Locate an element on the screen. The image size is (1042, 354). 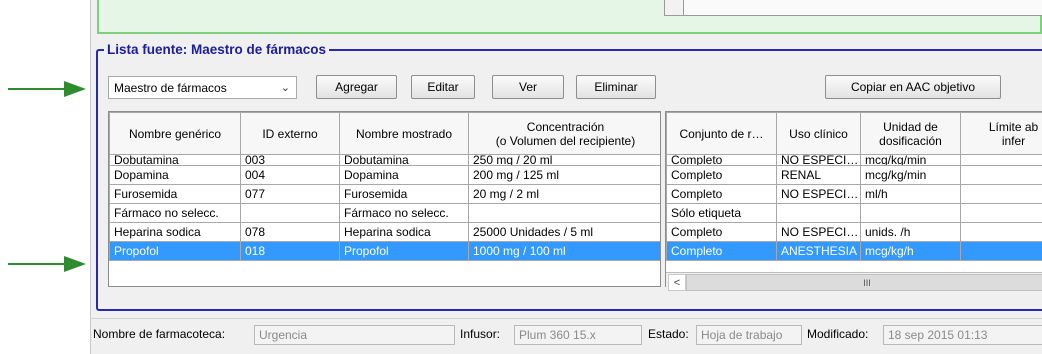
column-header-lower-limit: Límite ab infer is located at coordinates (1001, 133).